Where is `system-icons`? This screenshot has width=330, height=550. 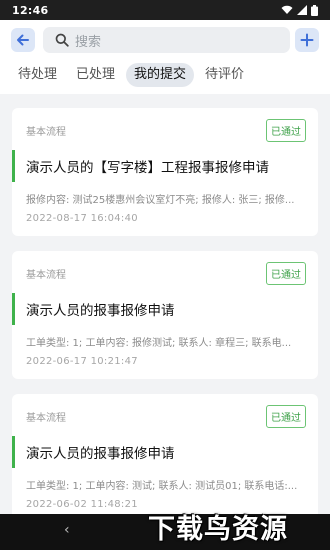 system-icons is located at coordinates (299, 10).